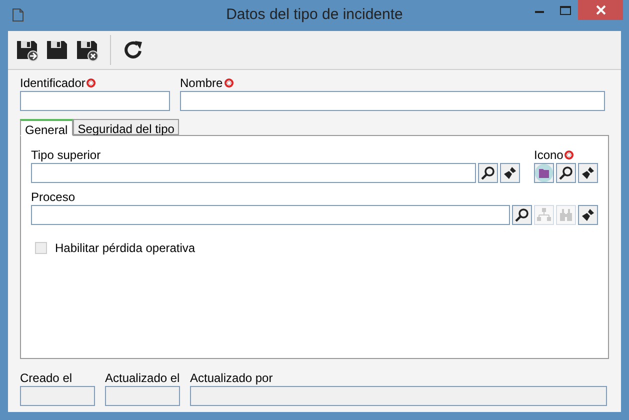 The height and width of the screenshot is (420, 629). What do you see at coordinates (46, 127) in the screenshot?
I see `tab: General` at bounding box center [46, 127].